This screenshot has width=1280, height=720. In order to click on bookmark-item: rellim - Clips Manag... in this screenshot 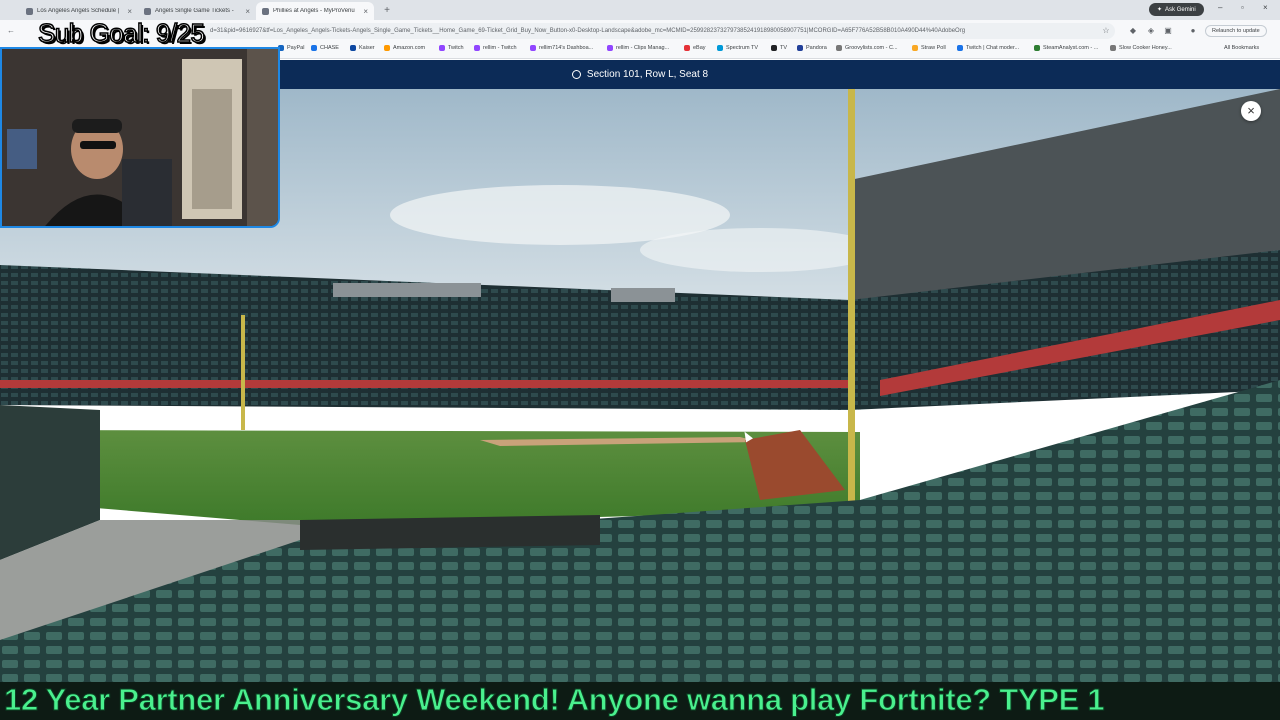, I will do `click(638, 48)`.